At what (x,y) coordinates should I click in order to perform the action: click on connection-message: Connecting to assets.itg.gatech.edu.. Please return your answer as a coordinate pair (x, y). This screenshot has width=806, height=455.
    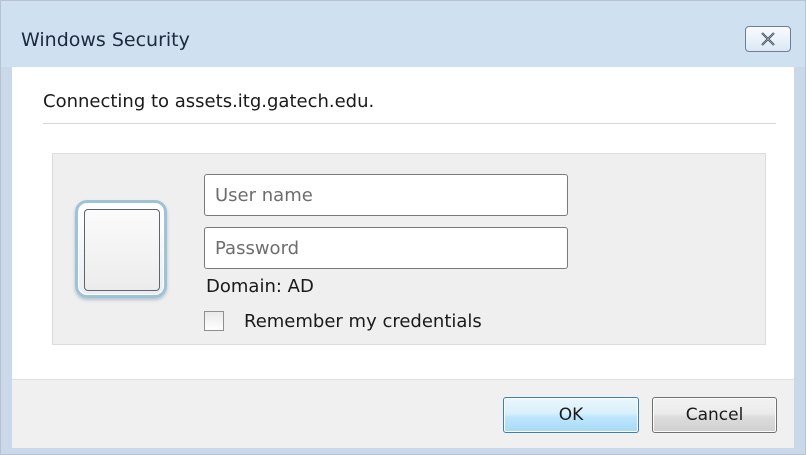
    Looking at the image, I should click on (209, 101).